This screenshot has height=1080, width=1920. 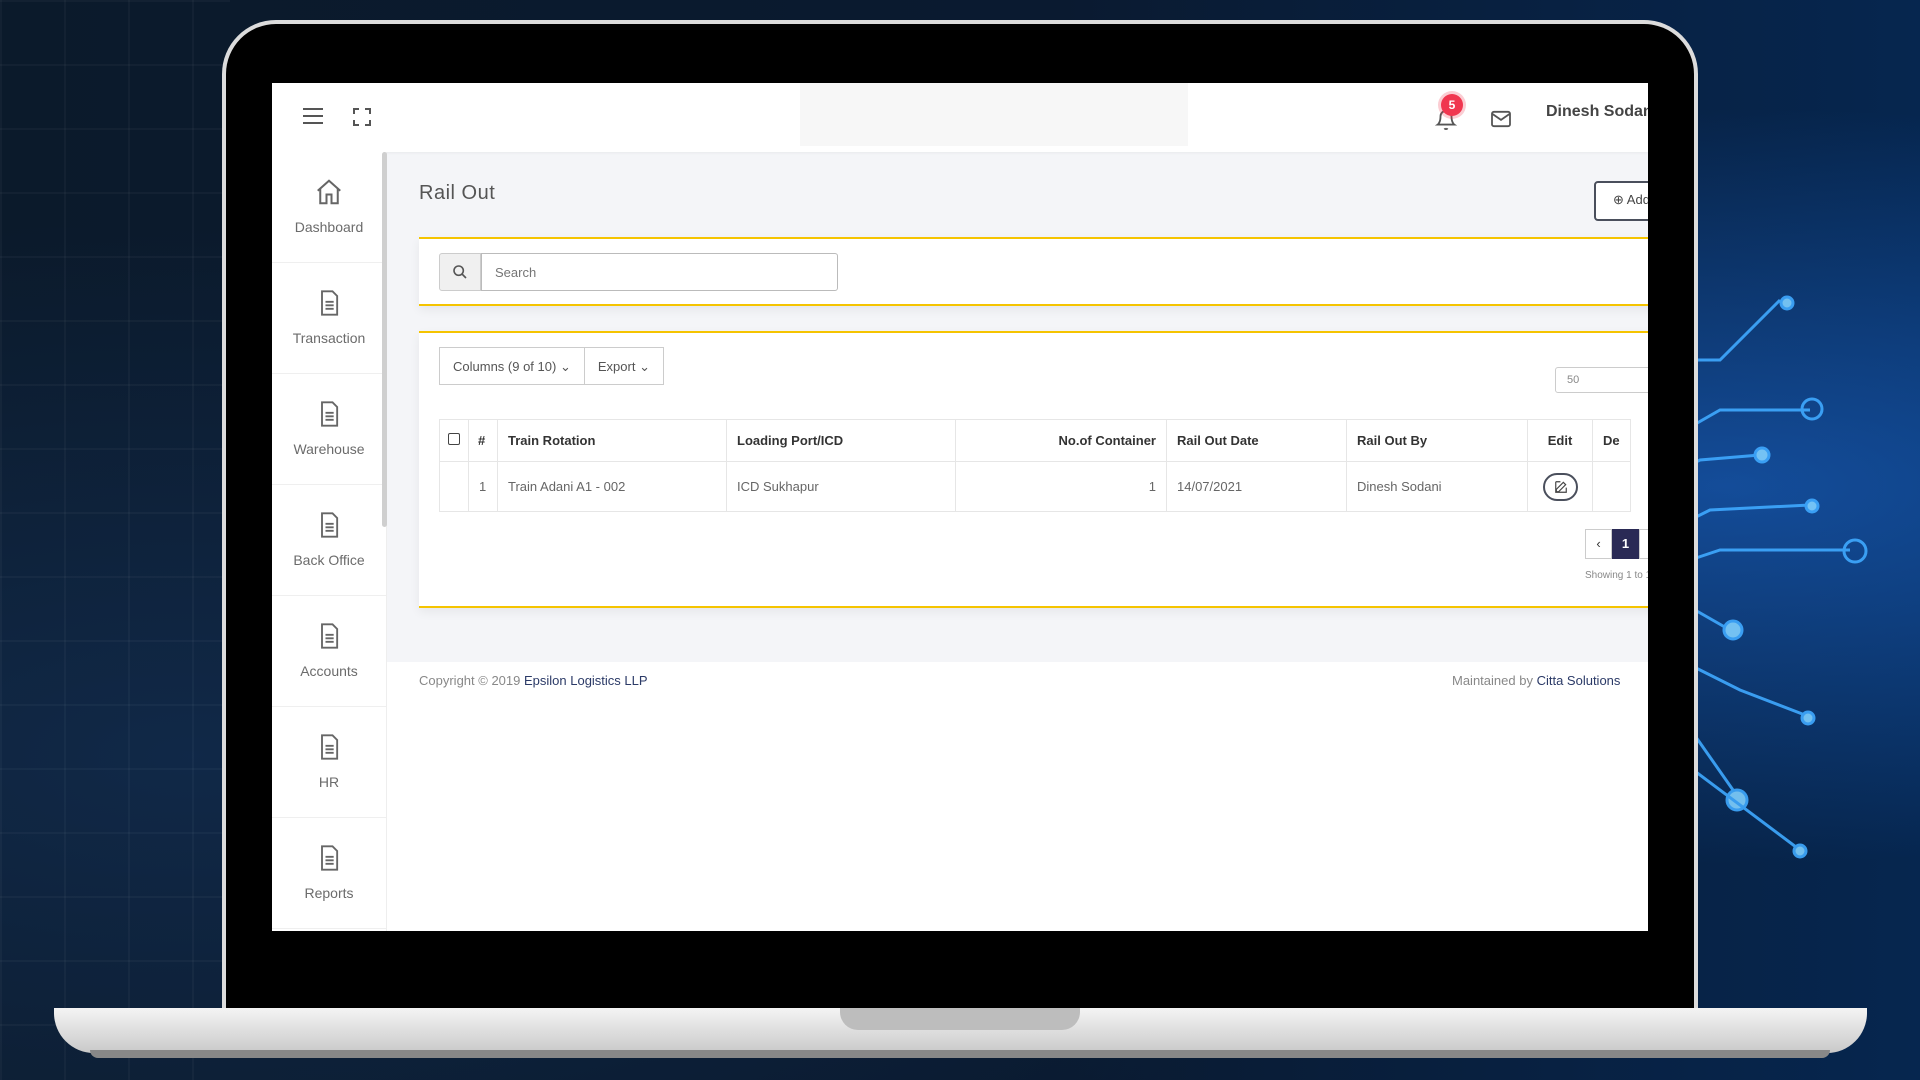 What do you see at coordinates (329, 671) in the screenshot?
I see `sidebar-item-label: Accounts` at bounding box center [329, 671].